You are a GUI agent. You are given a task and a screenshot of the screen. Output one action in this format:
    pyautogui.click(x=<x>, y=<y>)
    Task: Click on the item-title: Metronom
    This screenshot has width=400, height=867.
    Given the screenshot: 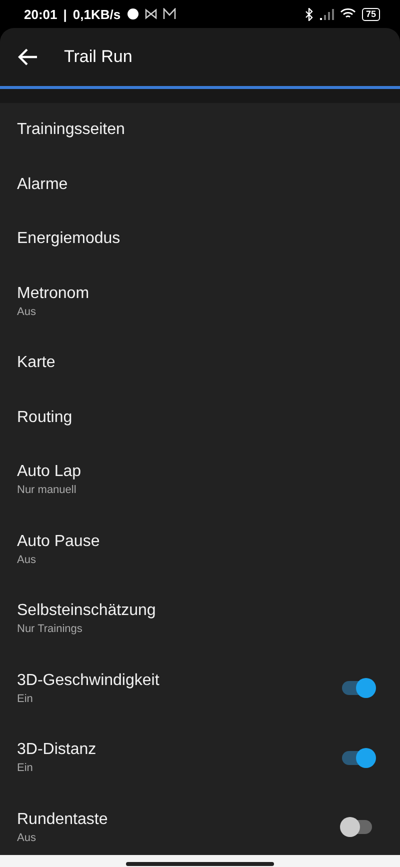 What is the action you would take?
    pyautogui.click(x=53, y=293)
    